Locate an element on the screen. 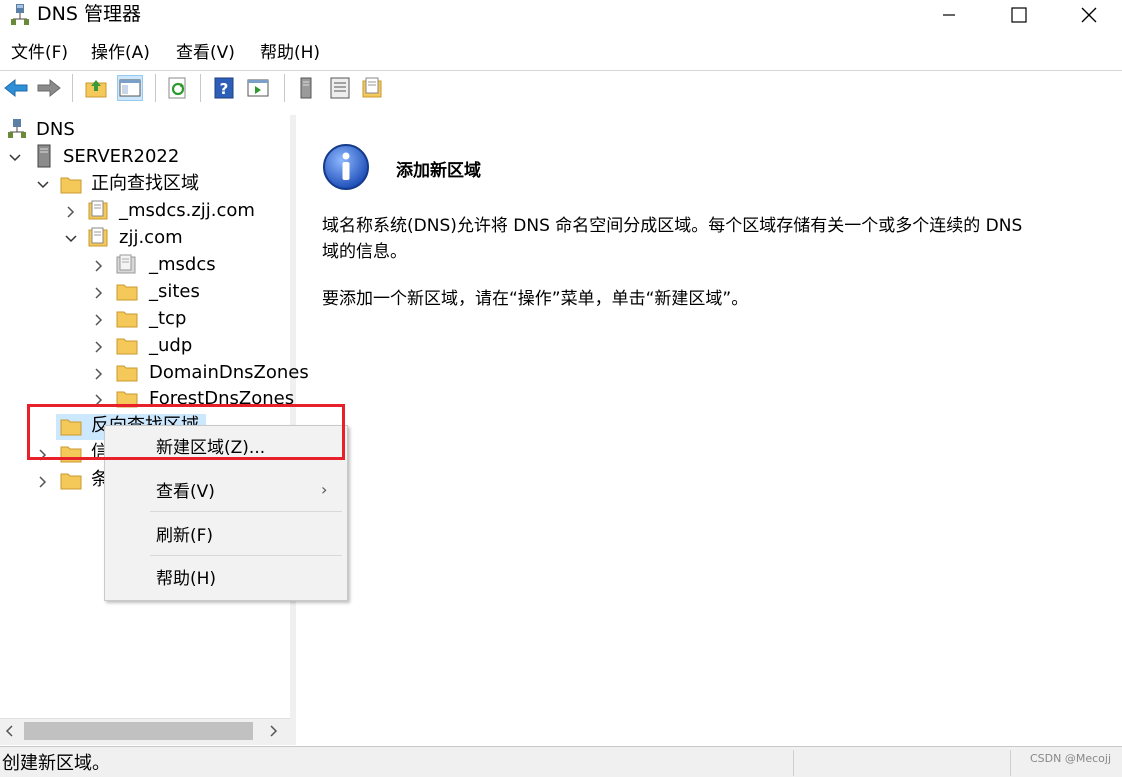  watermark: CSDN @Mecojj is located at coordinates (1071, 758).